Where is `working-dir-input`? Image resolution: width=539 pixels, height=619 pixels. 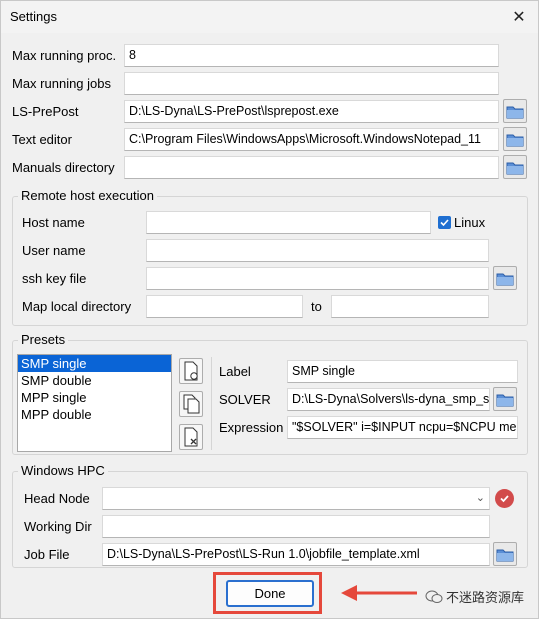 working-dir-input is located at coordinates (296, 526).